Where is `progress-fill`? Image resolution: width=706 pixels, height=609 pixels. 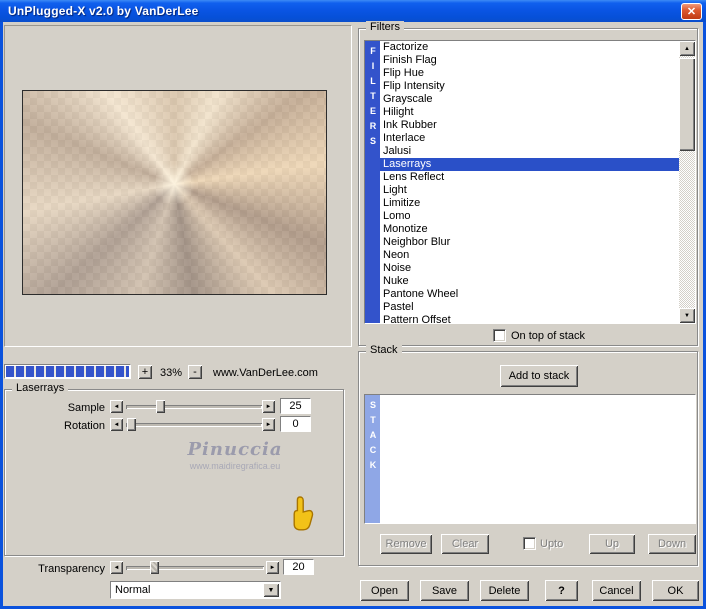 progress-fill is located at coordinates (67, 371).